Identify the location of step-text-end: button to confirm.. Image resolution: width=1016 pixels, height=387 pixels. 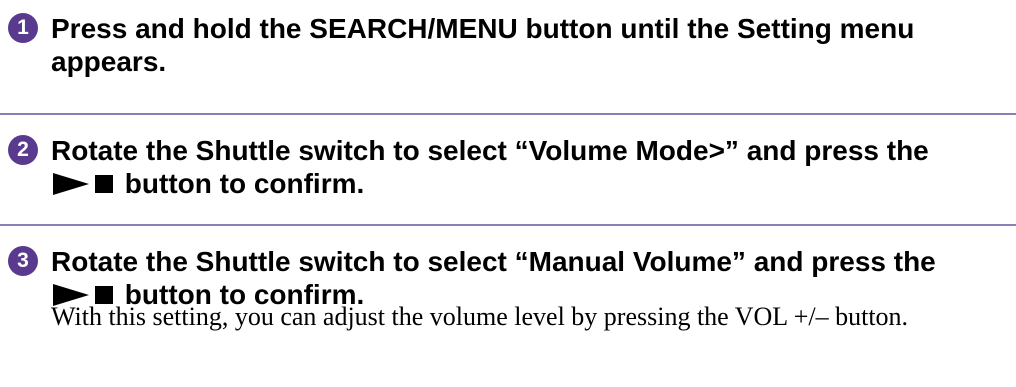
(244, 183).